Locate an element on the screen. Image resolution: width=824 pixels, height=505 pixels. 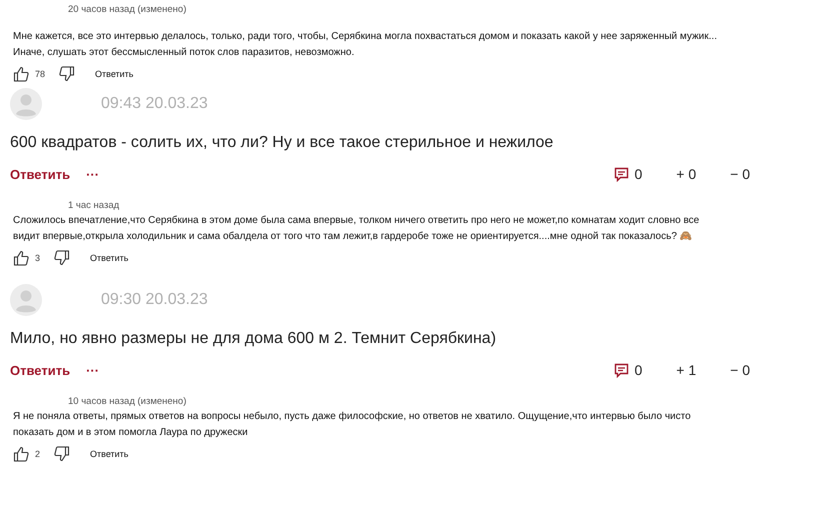
comment-time: 20 часов назад (изменено) is located at coordinates (127, 10).